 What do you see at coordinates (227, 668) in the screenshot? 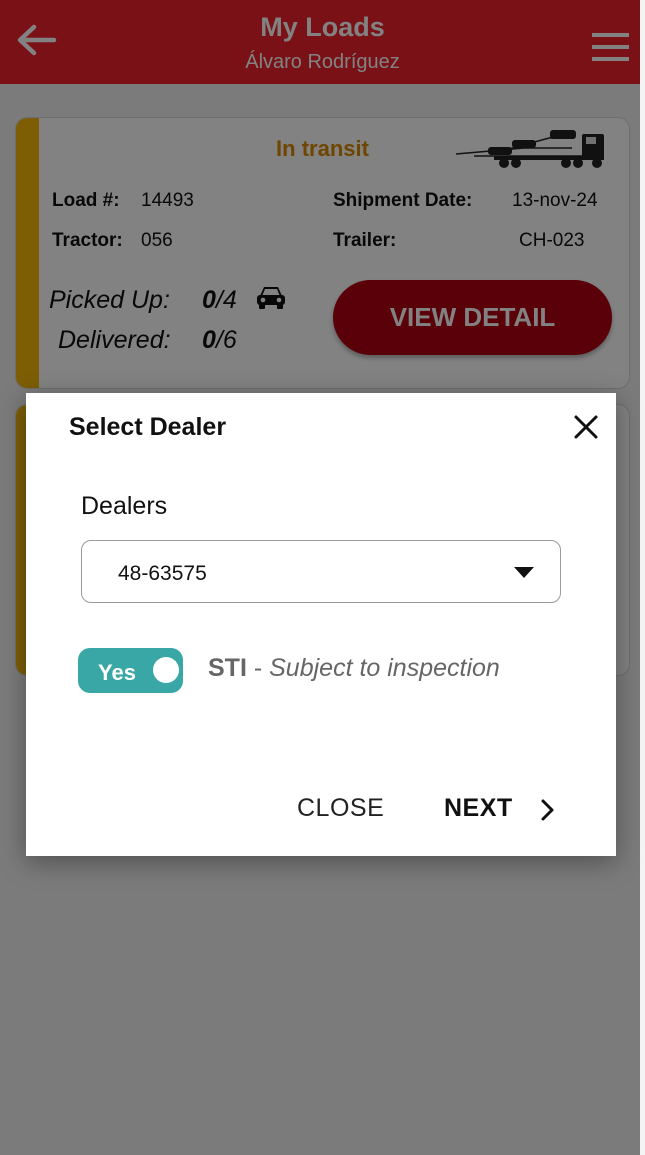
I see `sti-code: STI` at bounding box center [227, 668].